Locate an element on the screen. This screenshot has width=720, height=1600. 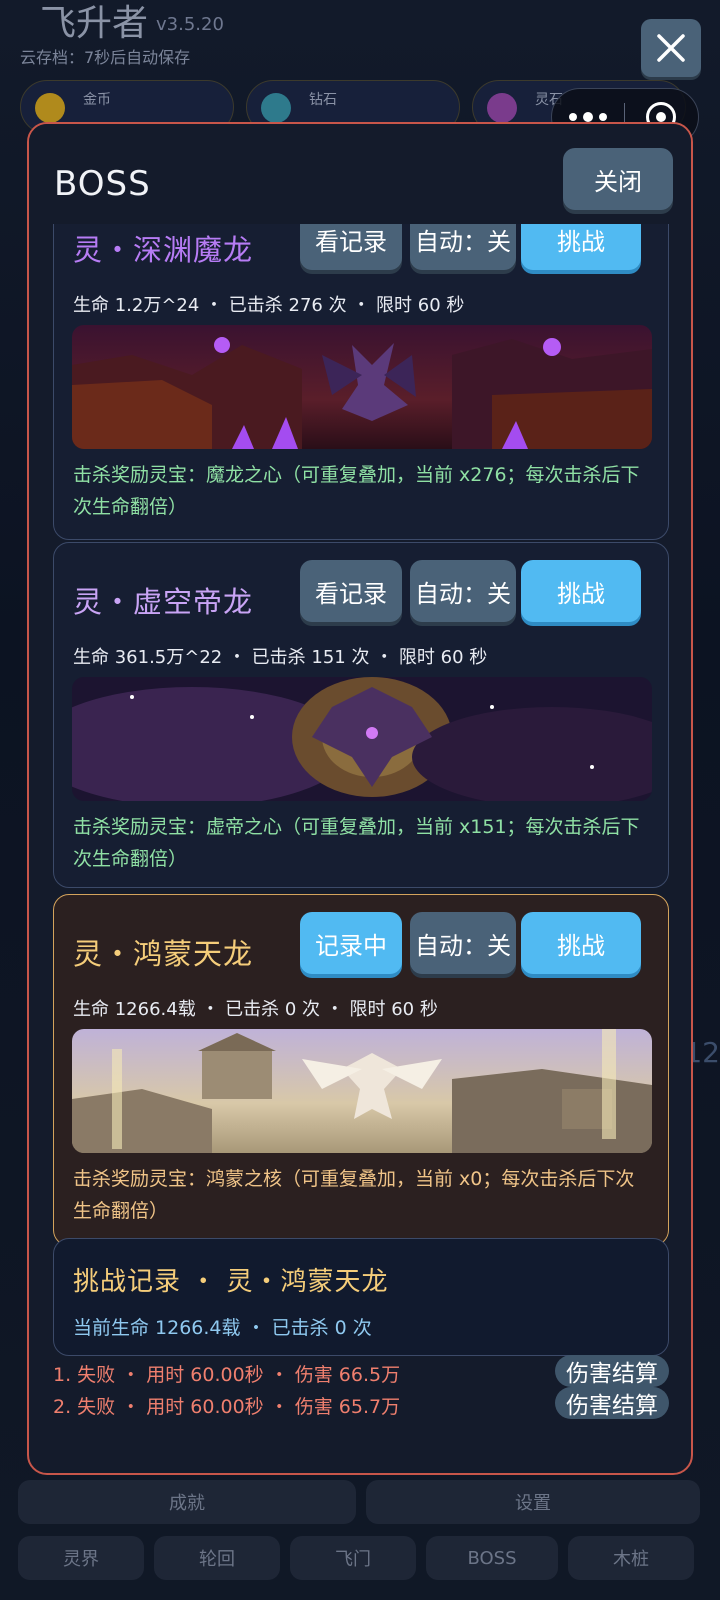
record-title: 挑战记录 ・ 灵・鸿蒙天龙 is located at coordinates (231, 1282).